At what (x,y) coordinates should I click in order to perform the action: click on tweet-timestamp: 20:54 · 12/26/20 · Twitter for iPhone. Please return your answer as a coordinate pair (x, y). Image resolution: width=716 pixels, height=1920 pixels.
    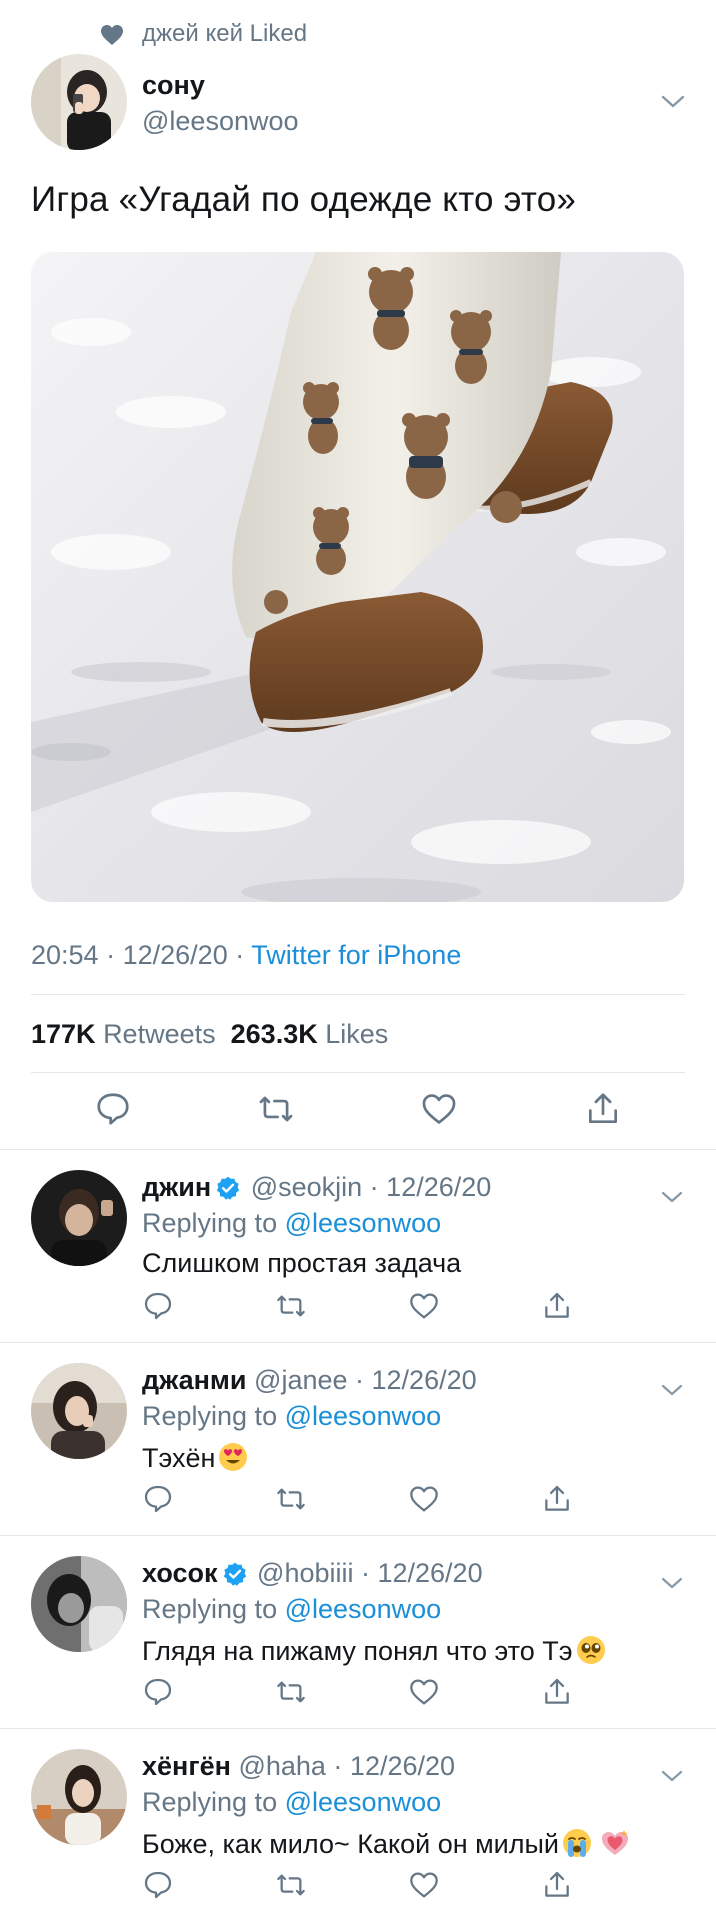
    Looking at the image, I should click on (246, 955).